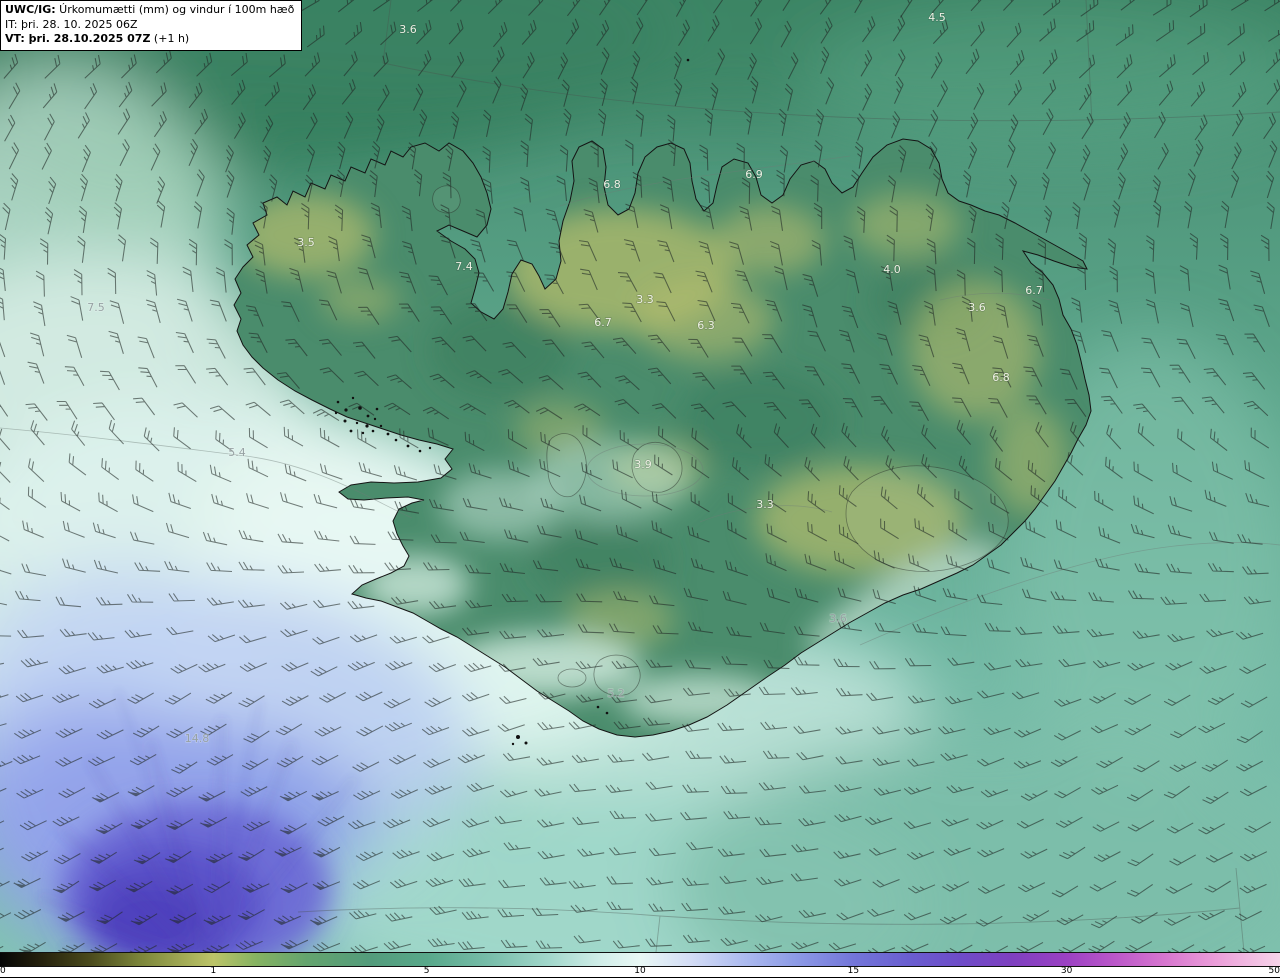  I want to click on precip-value-label: 4.5, so click(937, 17).